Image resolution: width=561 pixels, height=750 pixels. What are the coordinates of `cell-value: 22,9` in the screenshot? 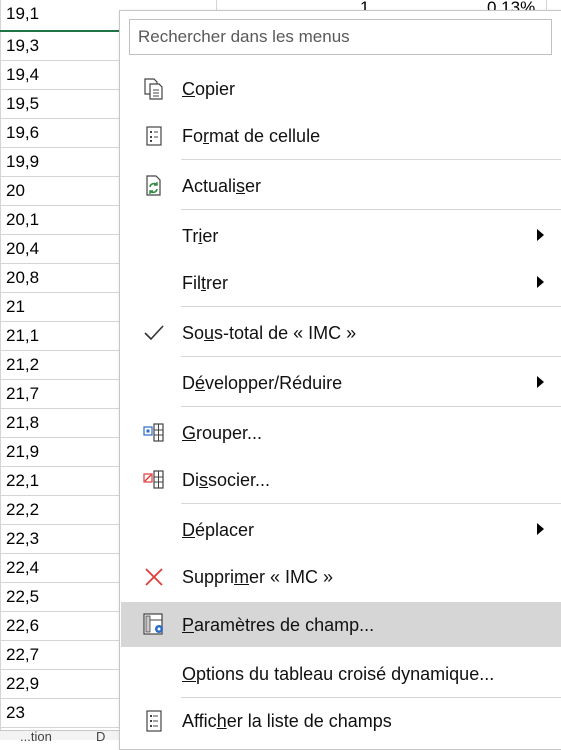 It's located at (22, 684).